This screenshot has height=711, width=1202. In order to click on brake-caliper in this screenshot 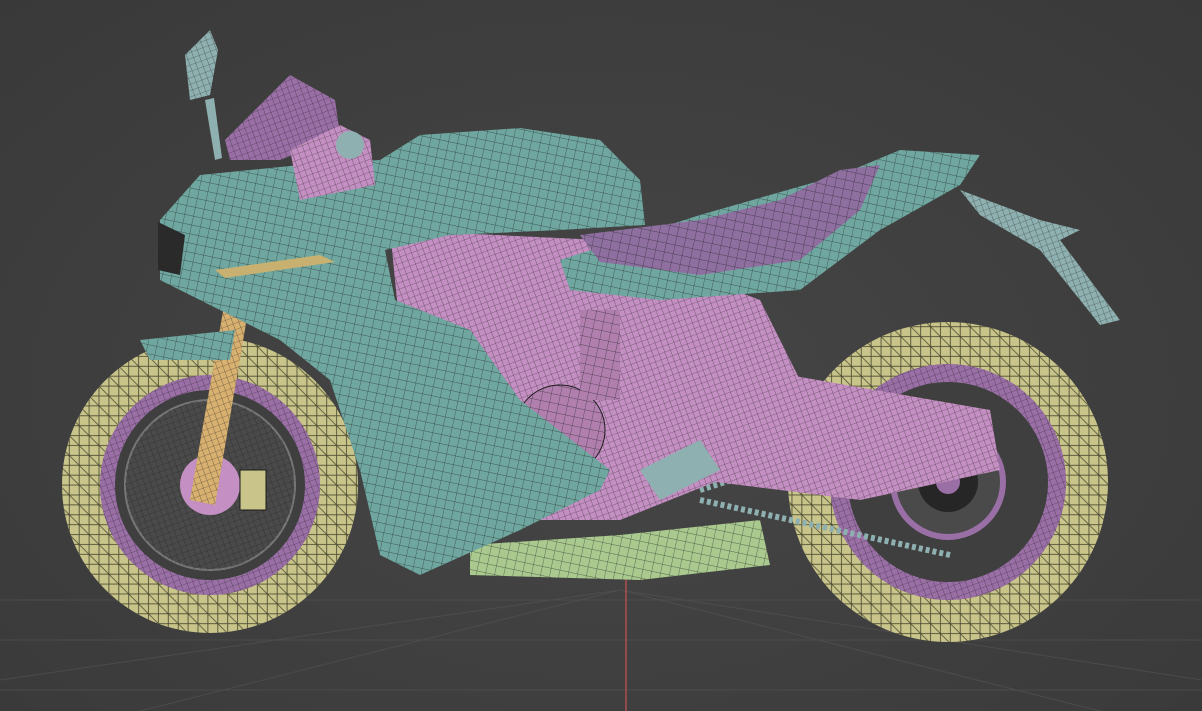, I will do `click(253, 490)`.